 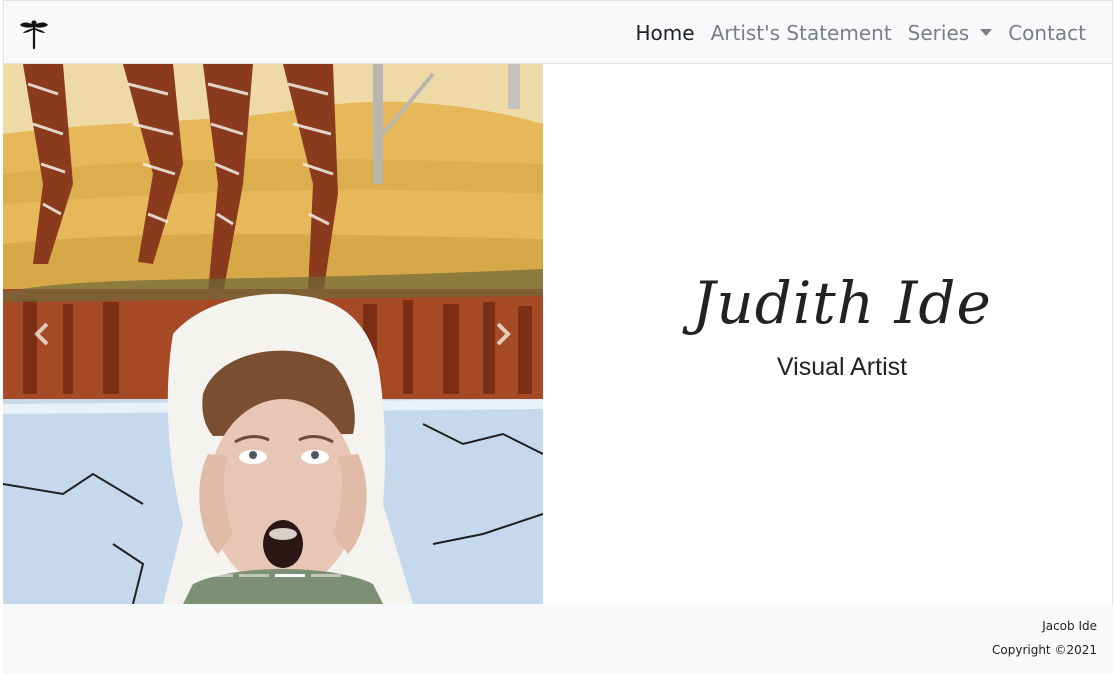 What do you see at coordinates (558, 639) in the screenshot?
I see `footer: Jacob Ide Copyright ©2021` at bounding box center [558, 639].